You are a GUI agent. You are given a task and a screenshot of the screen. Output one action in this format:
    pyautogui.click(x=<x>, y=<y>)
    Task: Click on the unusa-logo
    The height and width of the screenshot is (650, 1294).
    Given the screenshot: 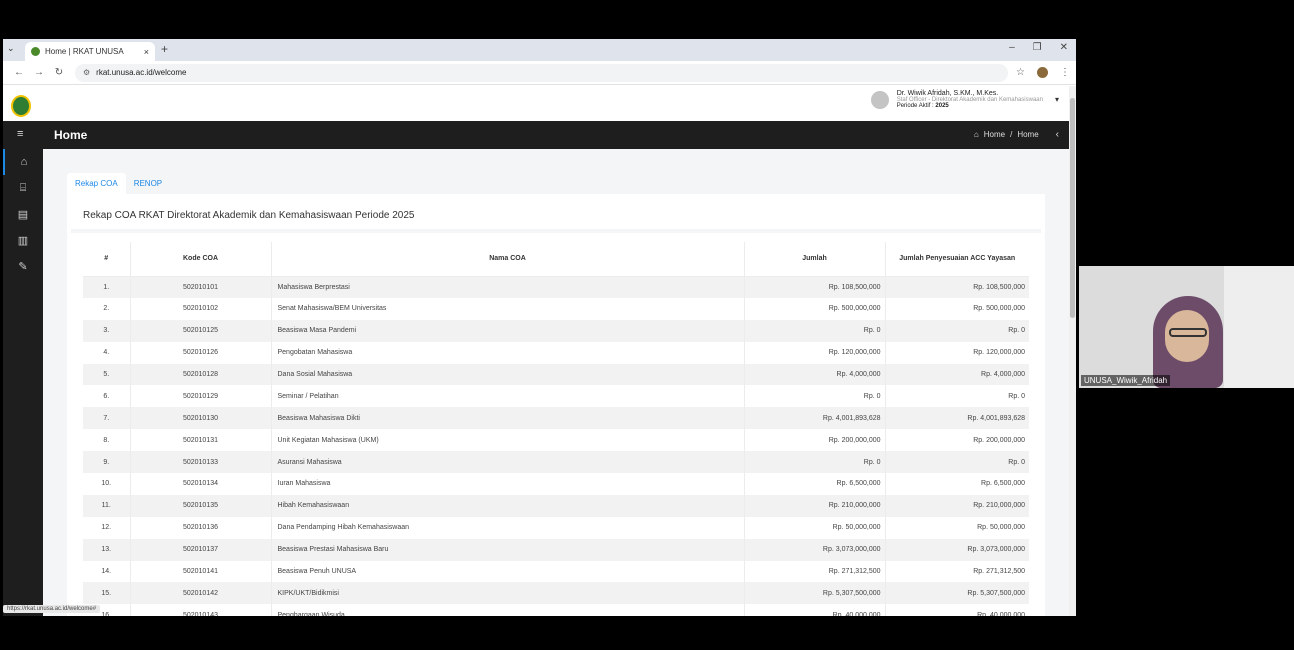 What is the action you would take?
    pyautogui.click(x=21, y=106)
    